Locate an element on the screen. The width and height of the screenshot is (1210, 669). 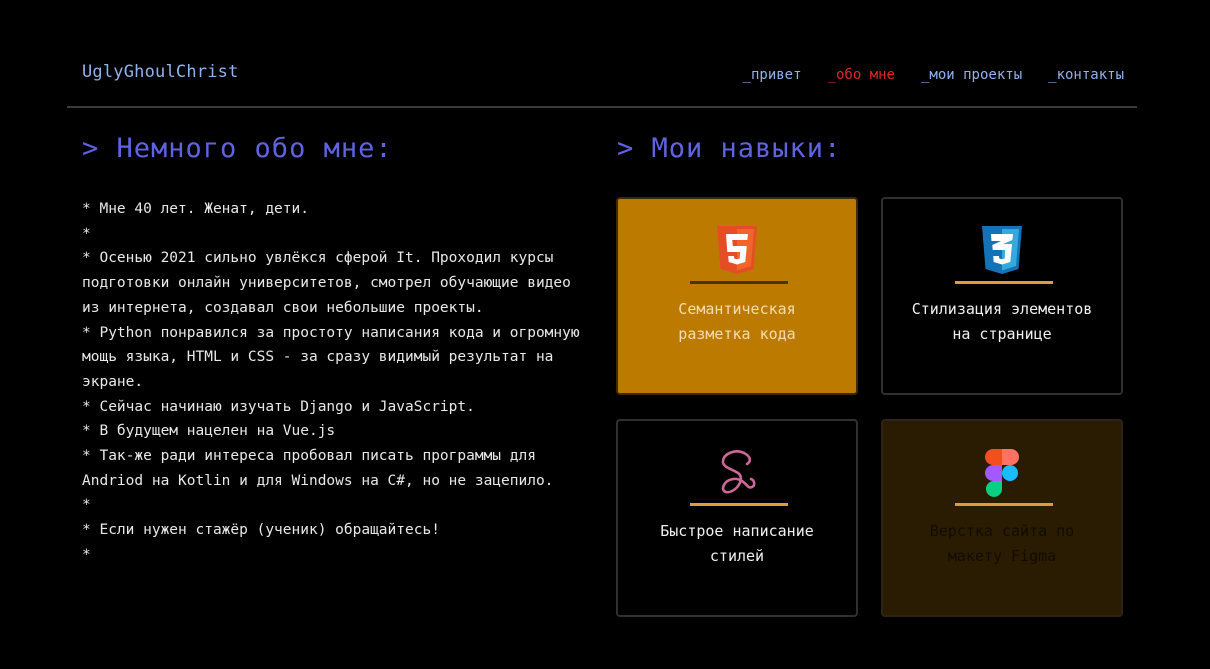
main-nav: _привет _обо мне _мои проекты _контакты is located at coordinates (933, 75).